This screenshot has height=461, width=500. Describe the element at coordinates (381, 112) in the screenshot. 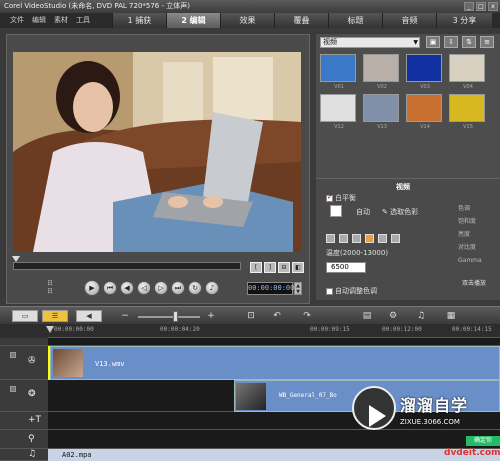

I see `library-thumb: V13` at that location.